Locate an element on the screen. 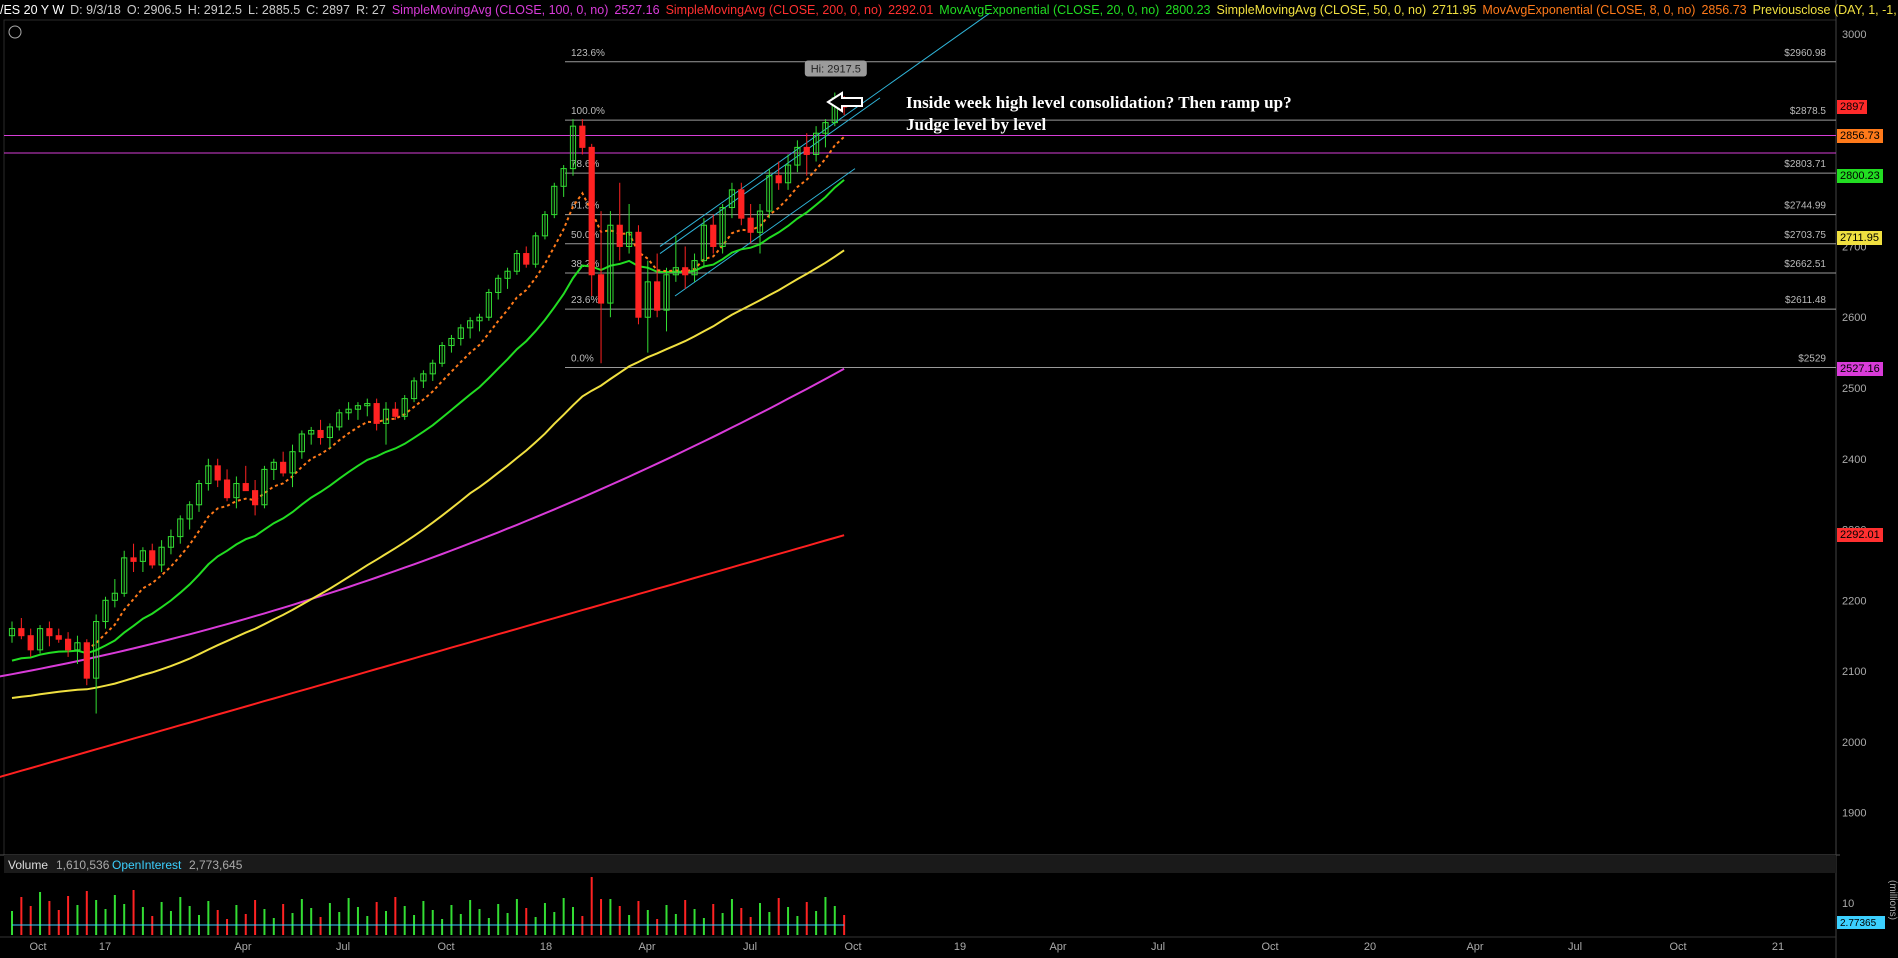 The width and height of the screenshot is (1898, 958). ohlc-date: D: 9/3/18 is located at coordinates (95, 10).